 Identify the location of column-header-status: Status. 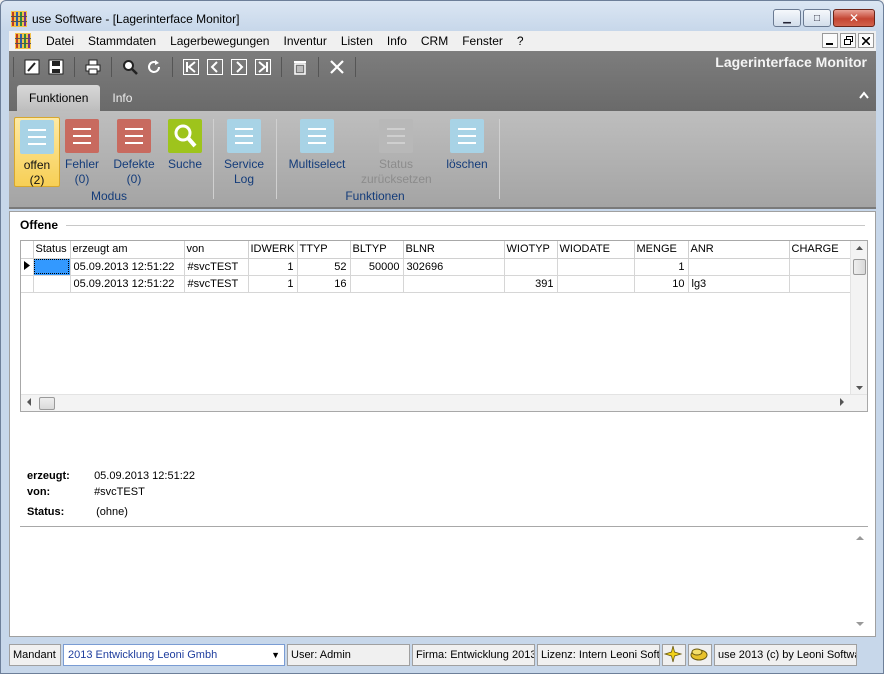
(52, 250).